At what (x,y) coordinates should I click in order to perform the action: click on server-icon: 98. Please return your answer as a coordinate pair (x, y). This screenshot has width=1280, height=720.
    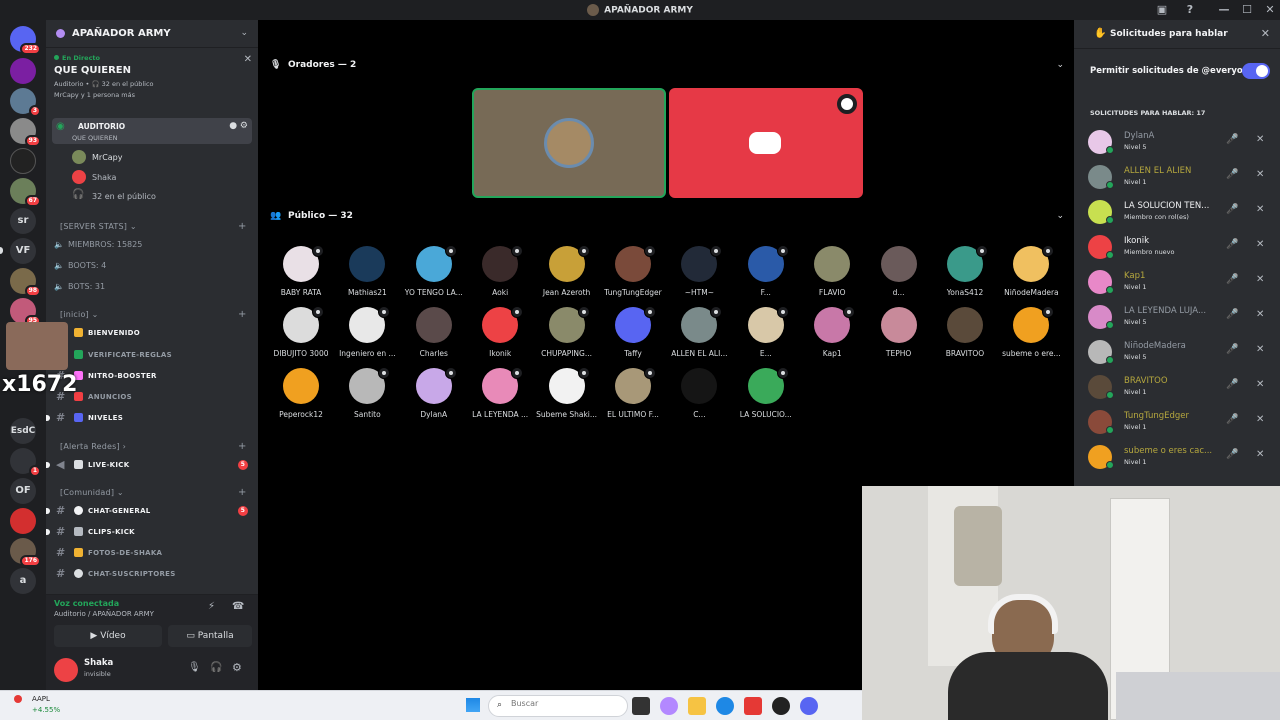
    Looking at the image, I should click on (25, 282).